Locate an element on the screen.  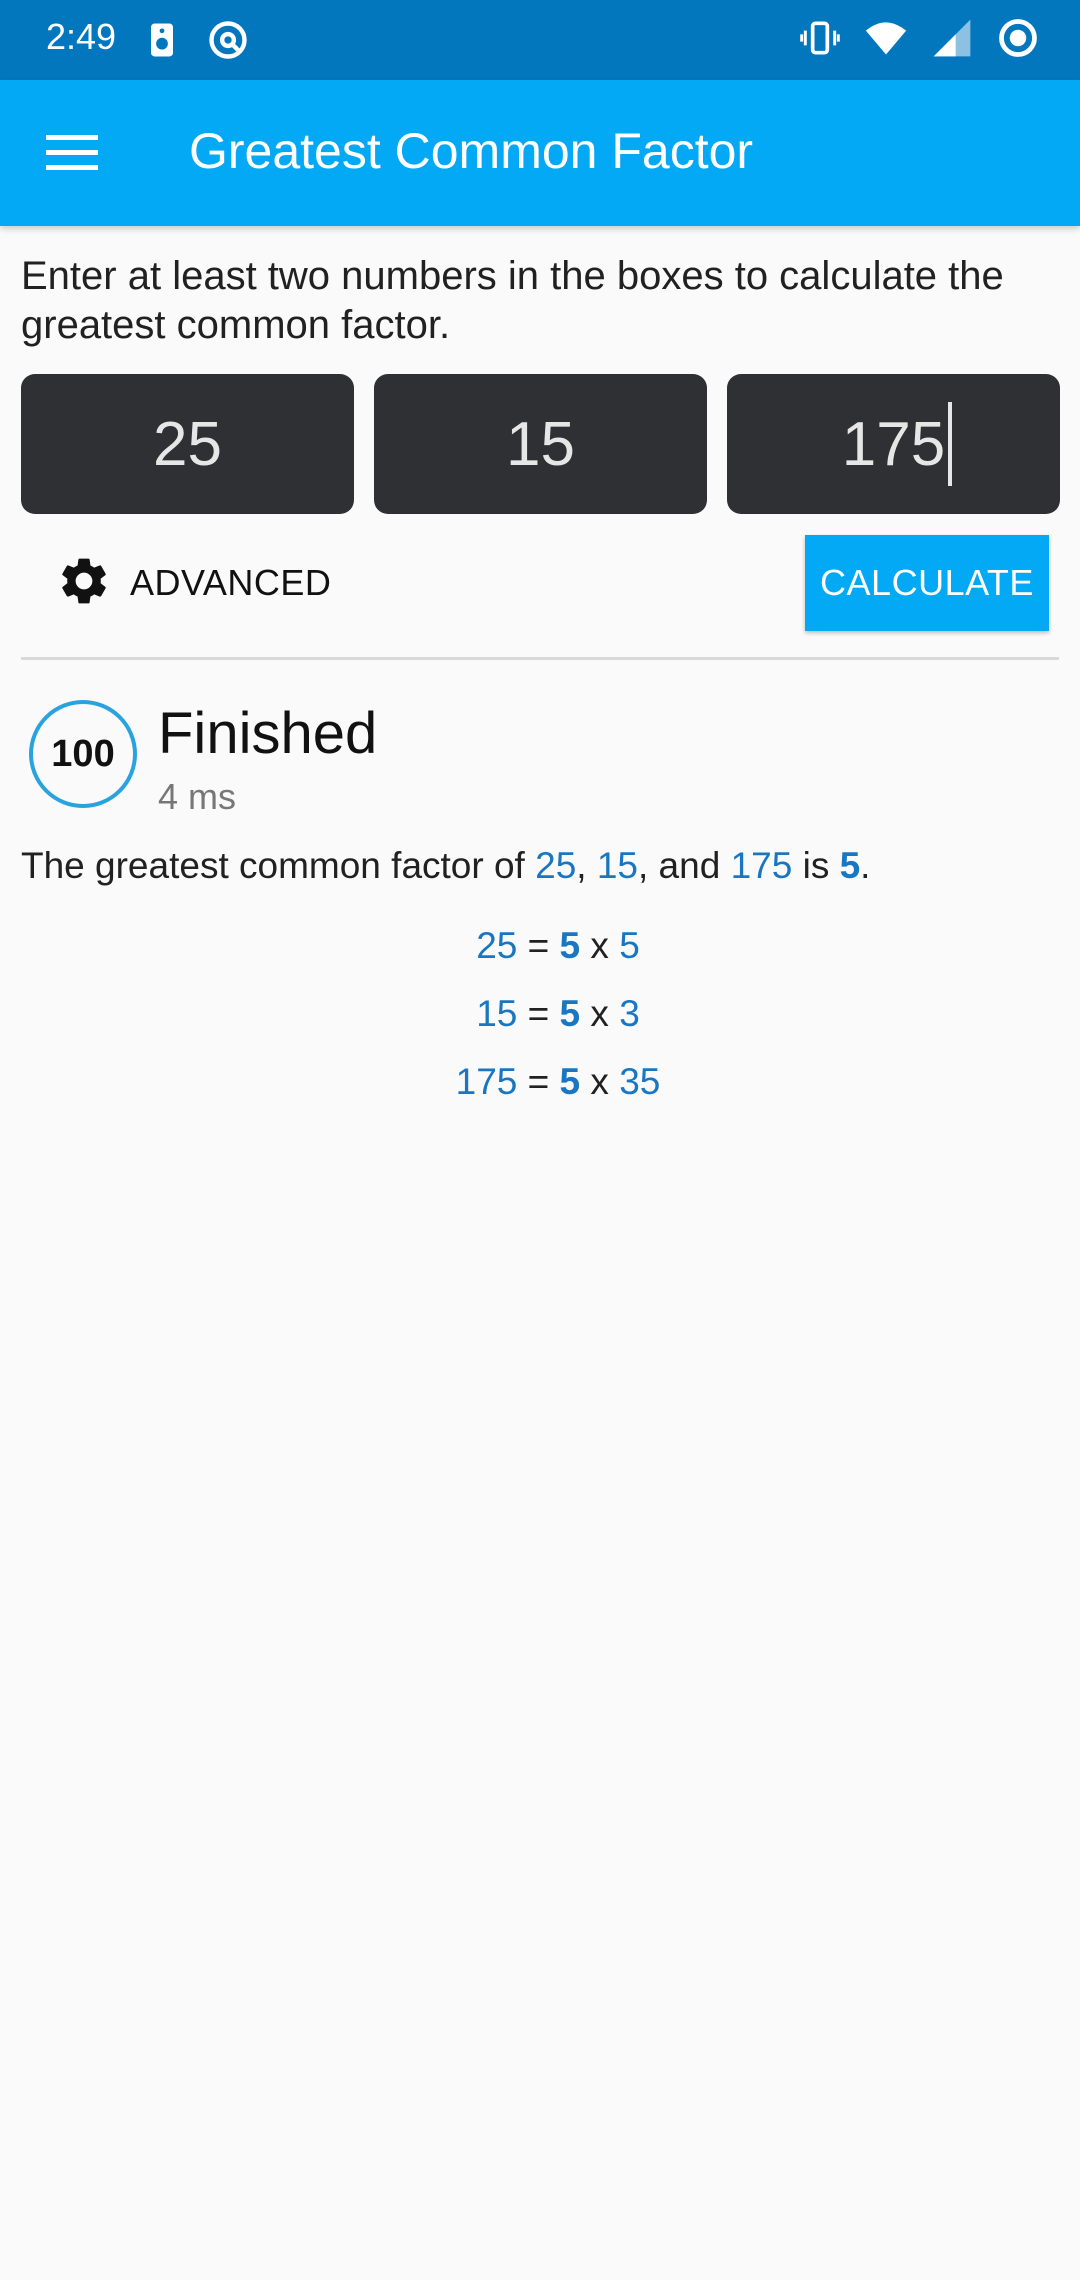
factorization-line: 15 = 5 x 3 is located at coordinates (540, 1014).